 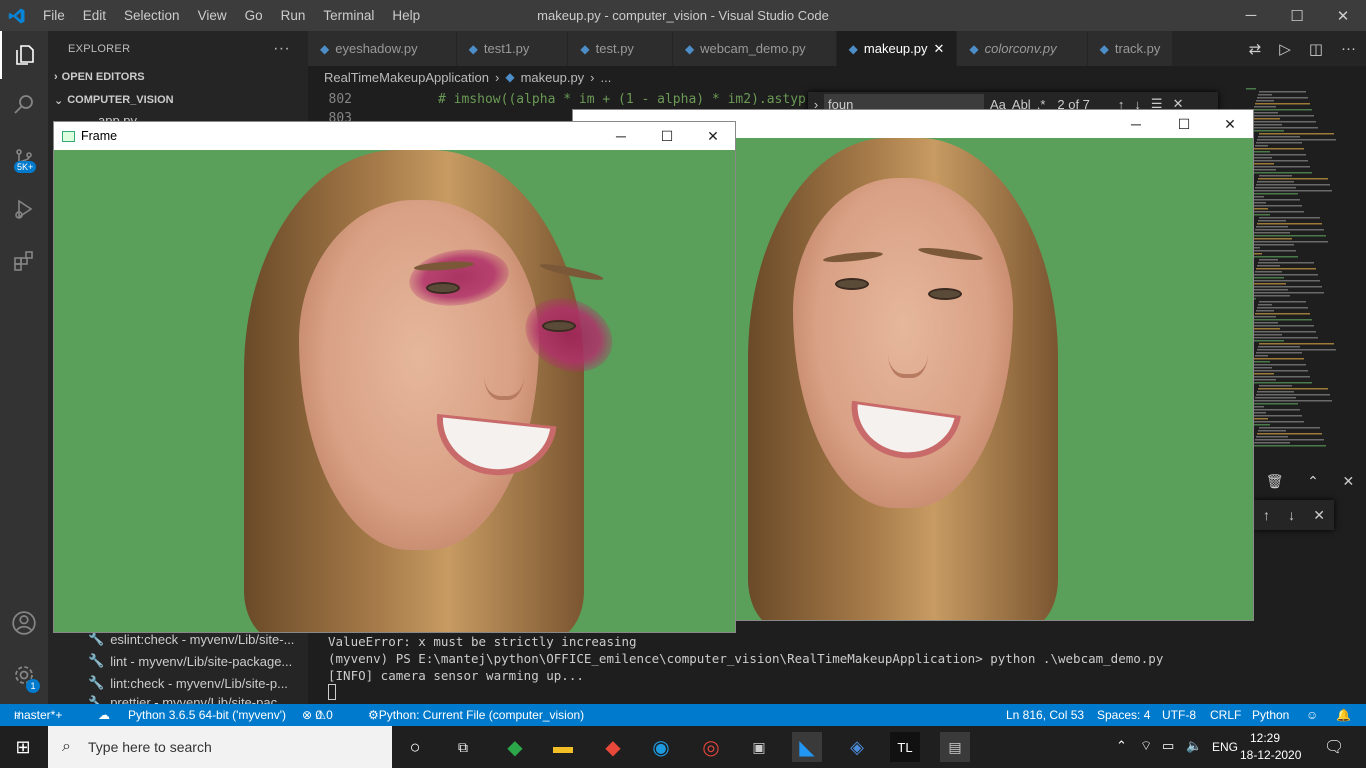 What do you see at coordinates (613, 747) in the screenshot?
I see `git-app-icon: ◆` at bounding box center [613, 747].